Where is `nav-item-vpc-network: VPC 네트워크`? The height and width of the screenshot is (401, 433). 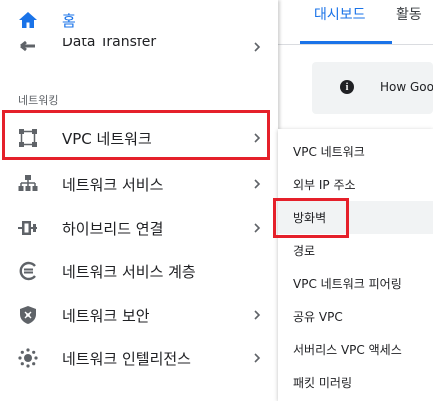 nav-item-vpc-network: VPC 네트워크 is located at coordinates (139, 138).